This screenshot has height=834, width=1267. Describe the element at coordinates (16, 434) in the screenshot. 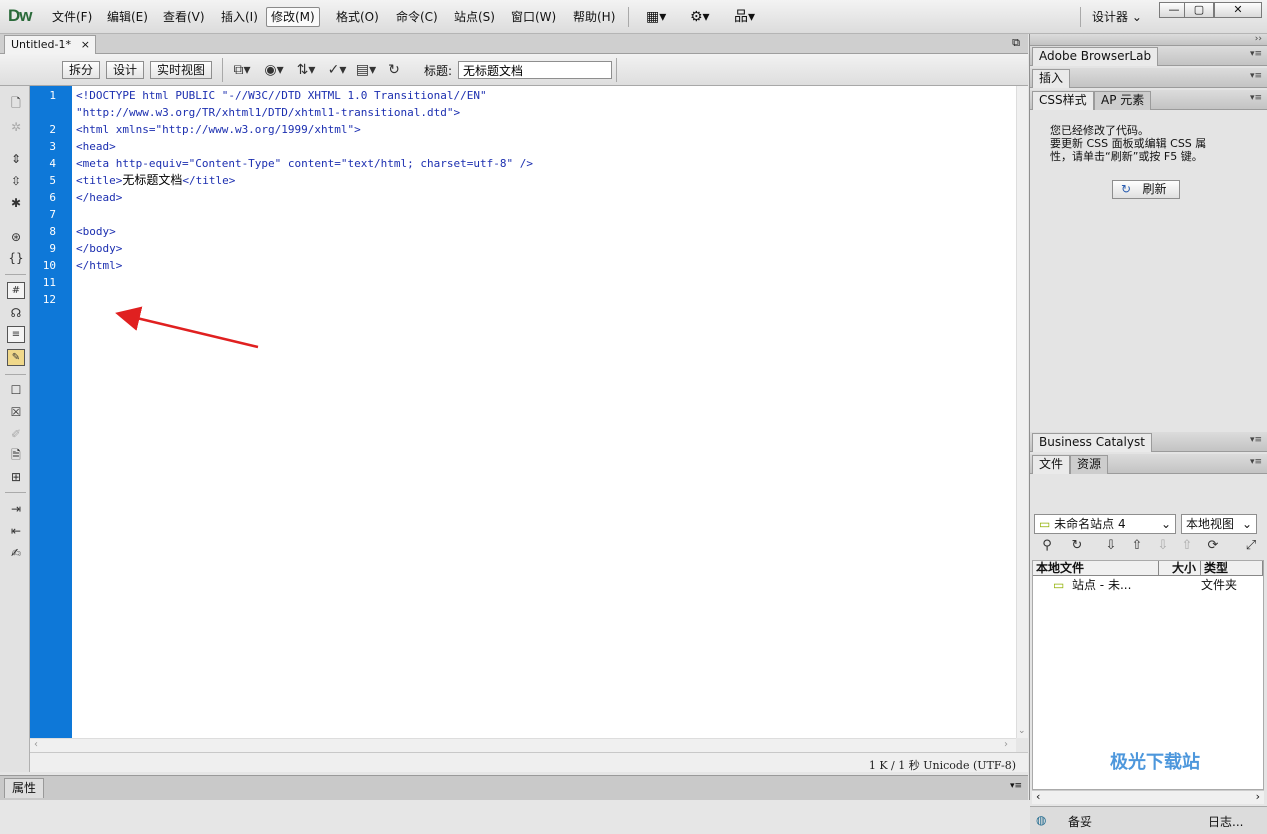

I see `wrap-tag-icon: ✐` at that location.